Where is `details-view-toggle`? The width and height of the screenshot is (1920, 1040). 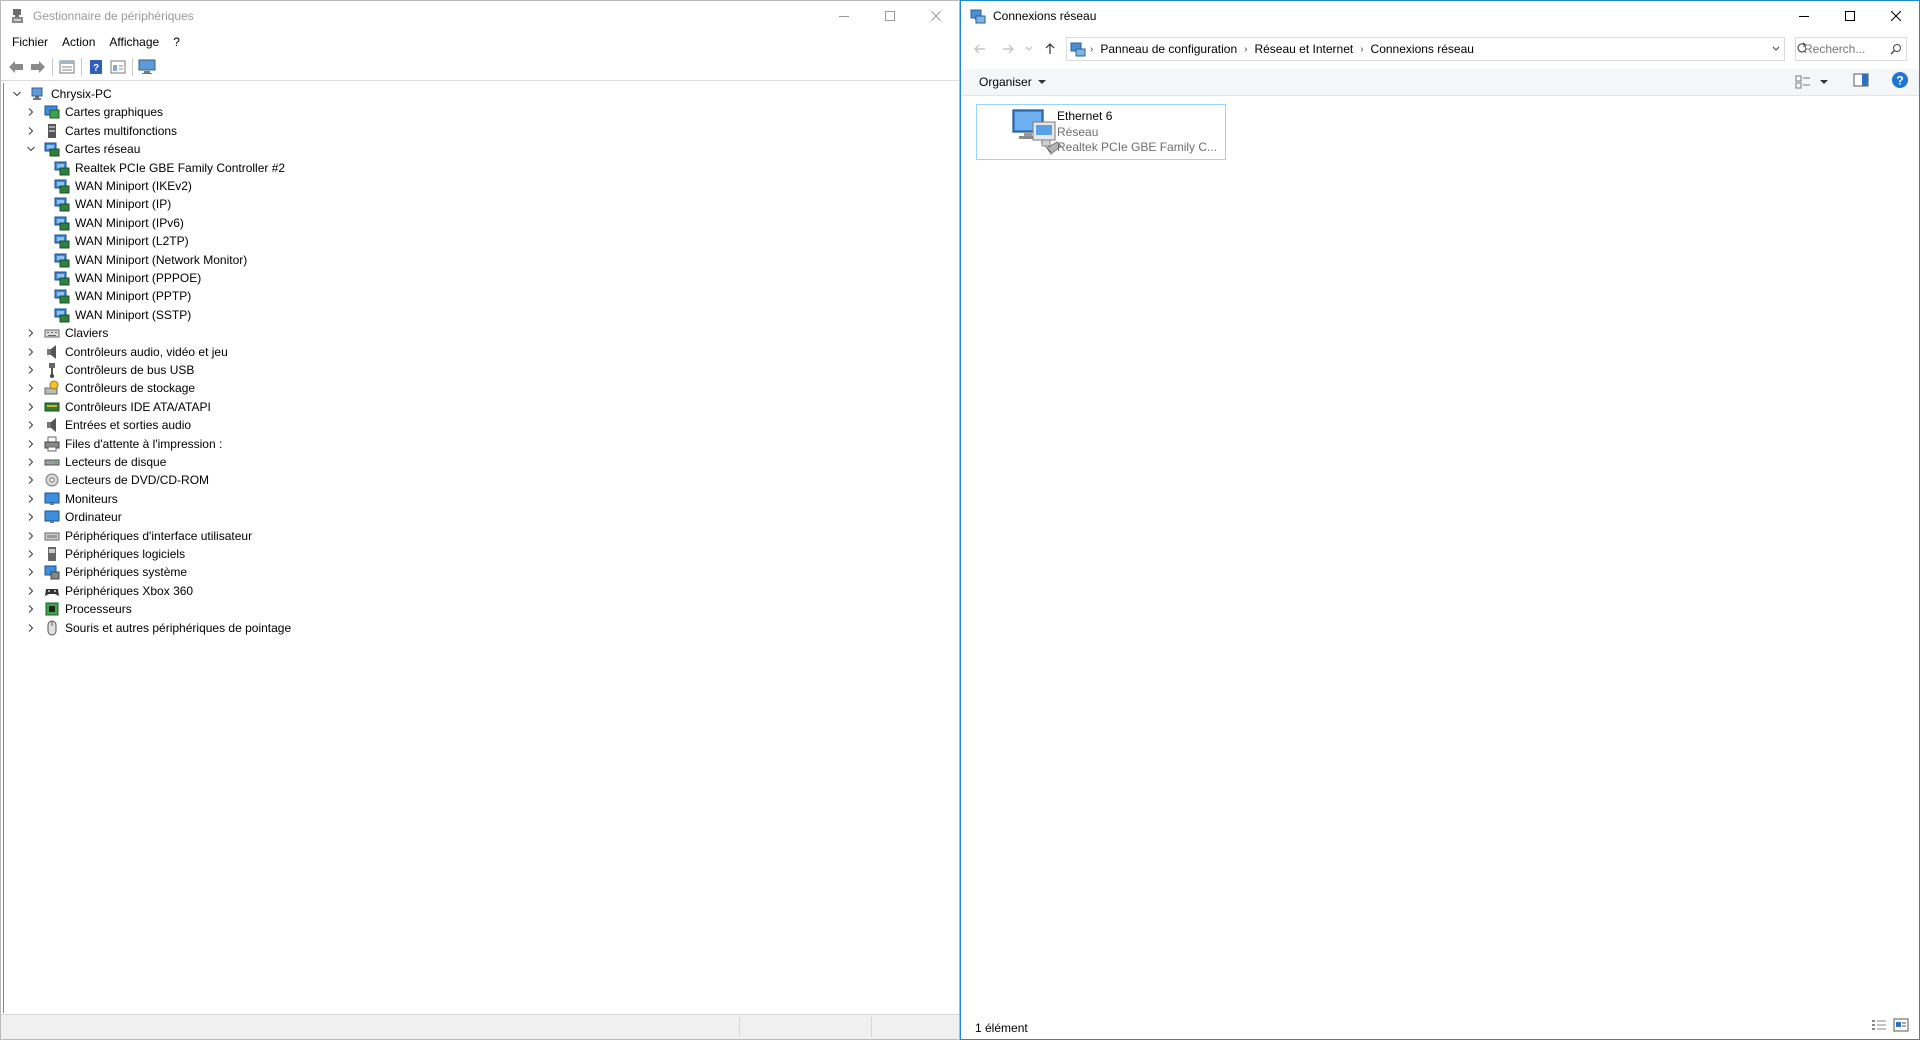 details-view-toggle is located at coordinates (1879, 1026).